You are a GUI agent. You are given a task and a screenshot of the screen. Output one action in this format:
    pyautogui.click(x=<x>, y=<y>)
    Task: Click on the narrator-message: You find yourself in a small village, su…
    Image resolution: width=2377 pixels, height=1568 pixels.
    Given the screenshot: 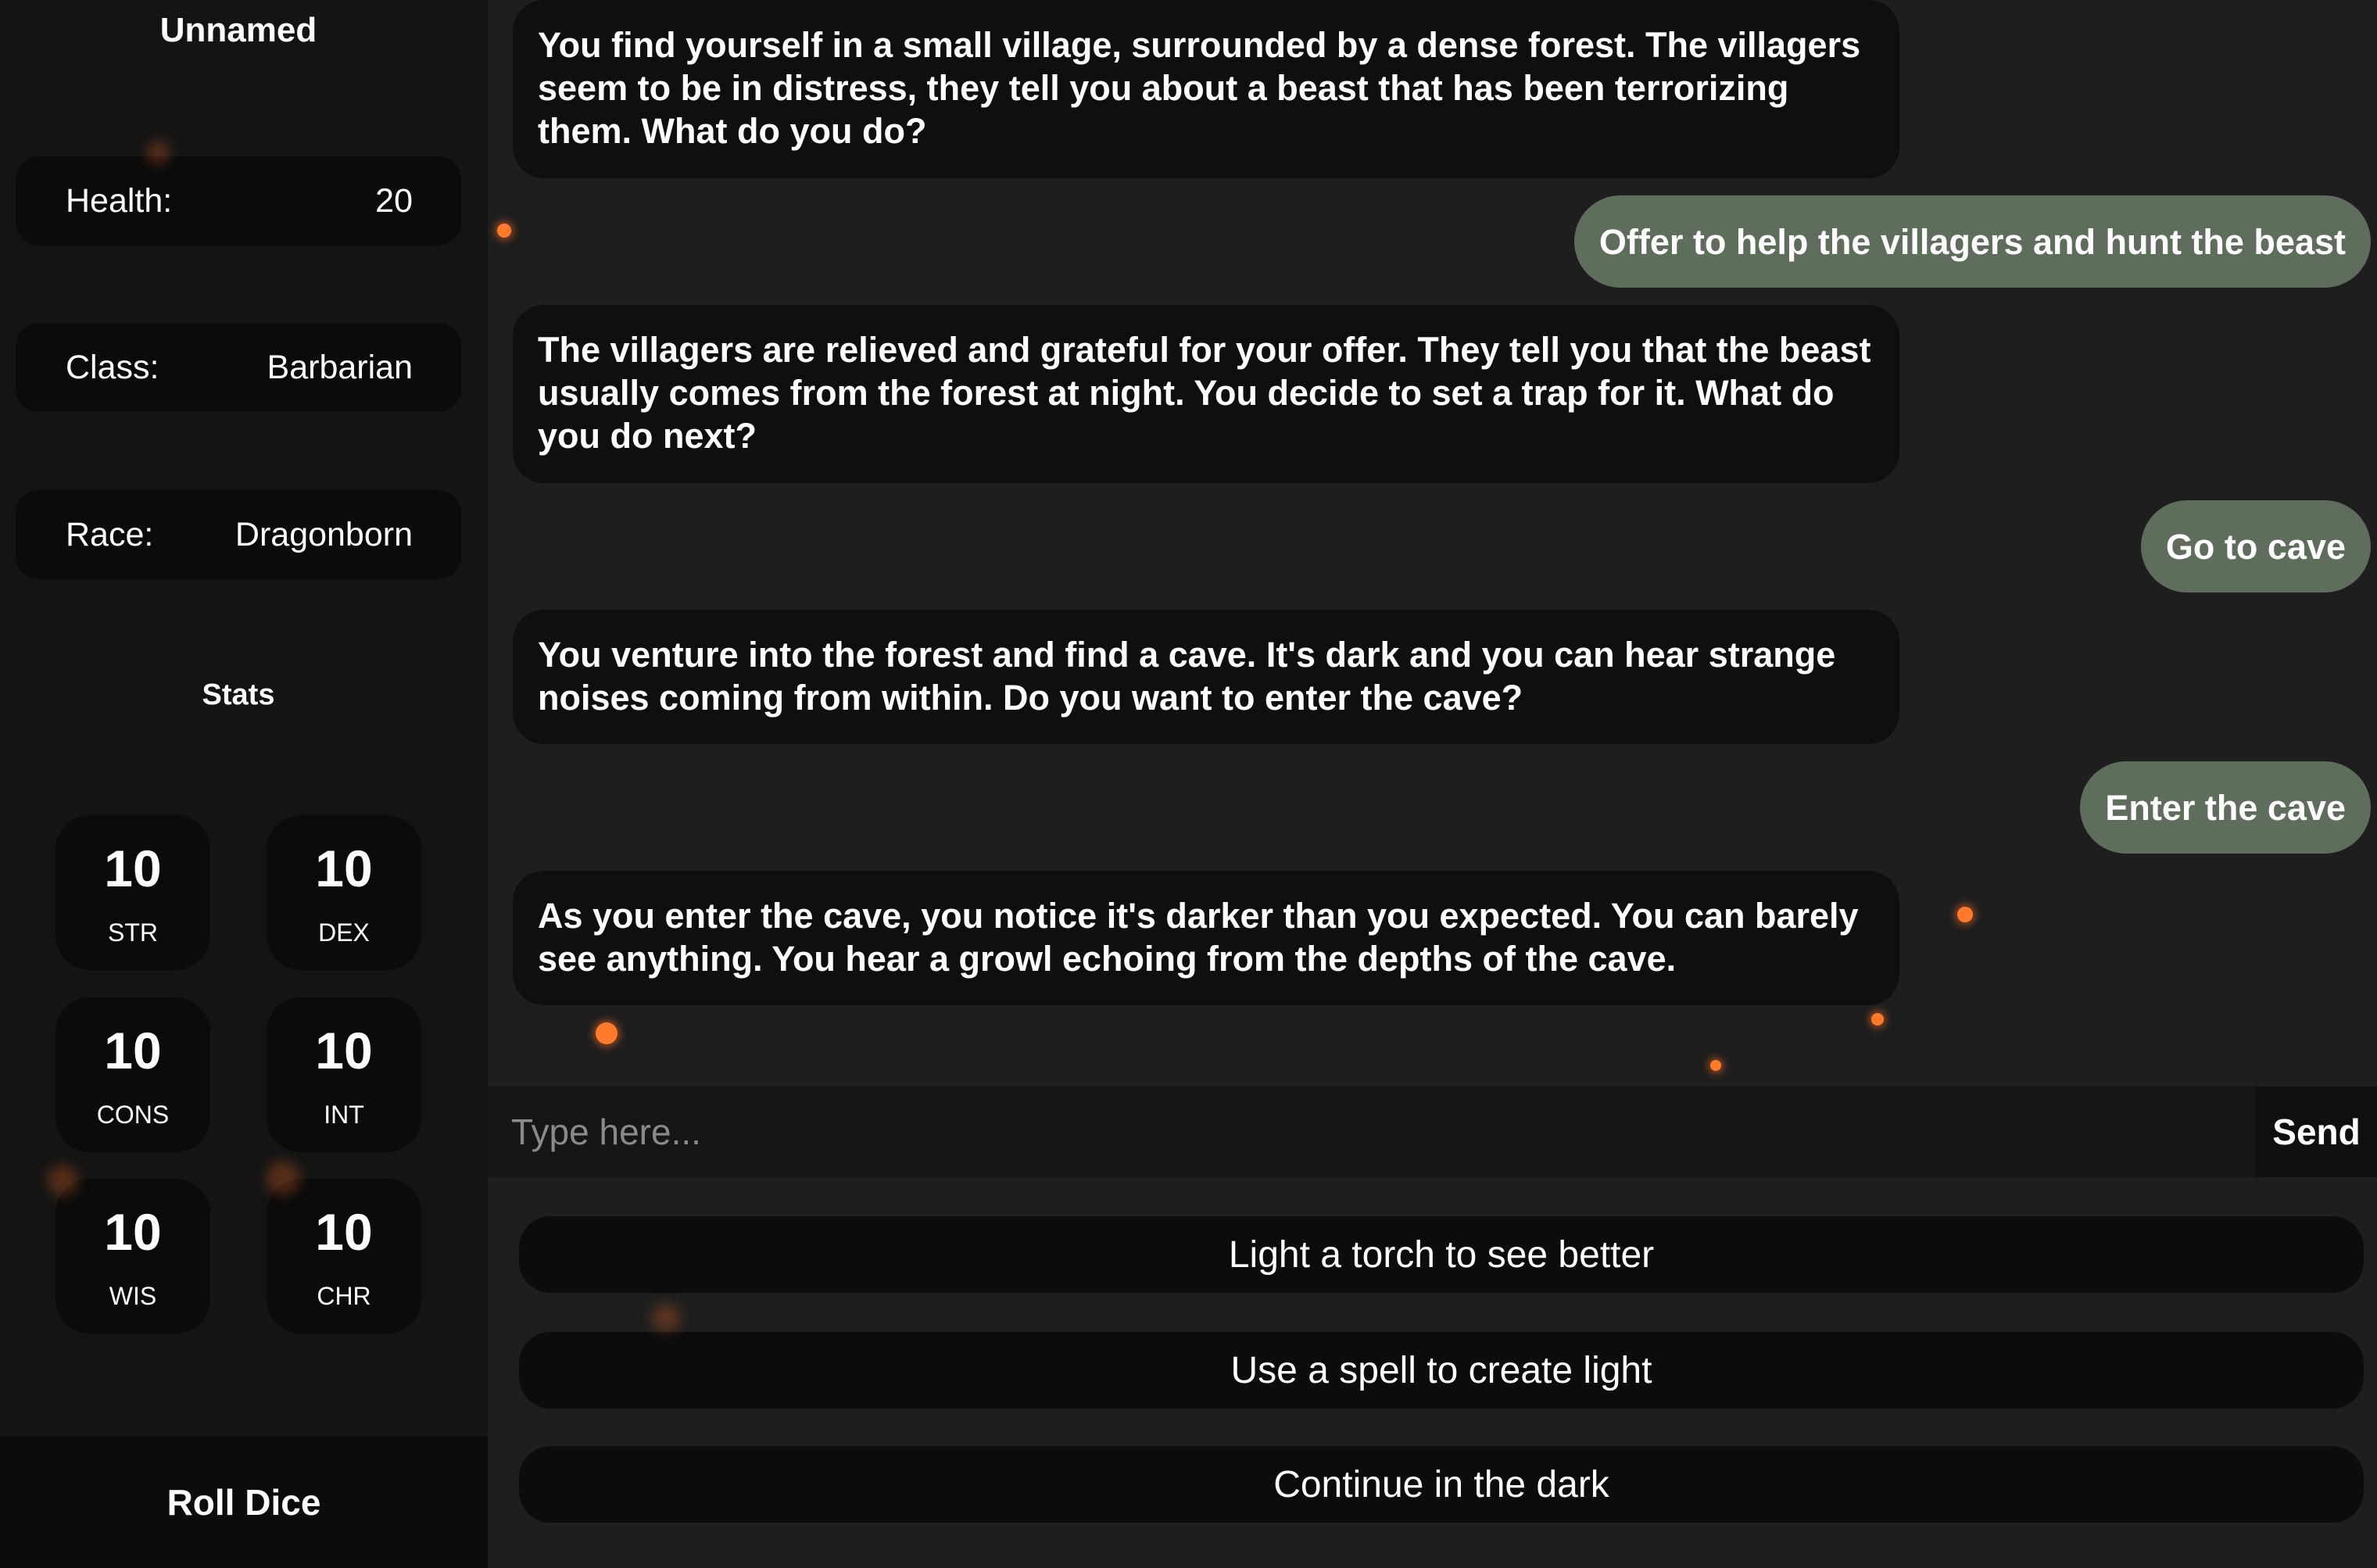 What is the action you would take?
    pyautogui.click(x=1206, y=89)
    